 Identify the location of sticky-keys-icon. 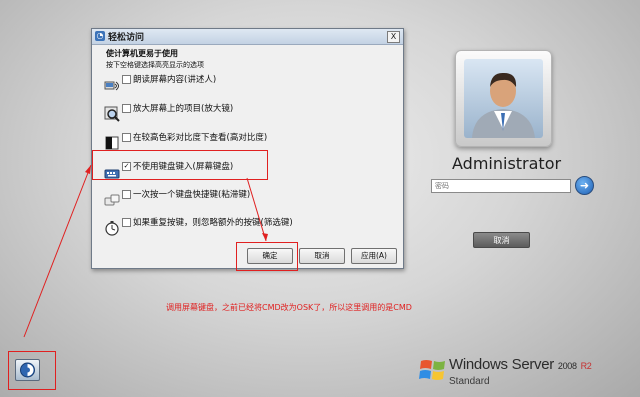
(112, 200).